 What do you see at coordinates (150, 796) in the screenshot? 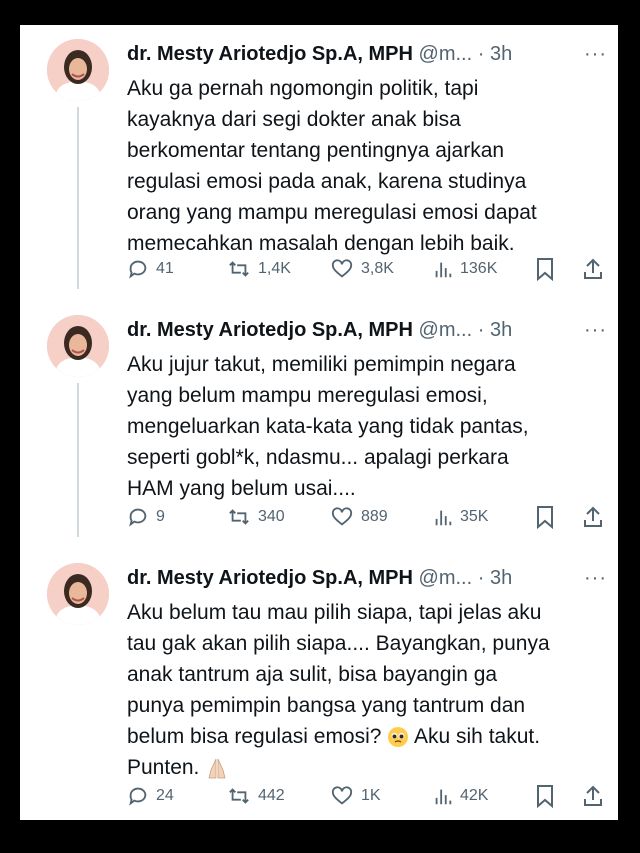
I see `reply-button: 24` at bounding box center [150, 796].